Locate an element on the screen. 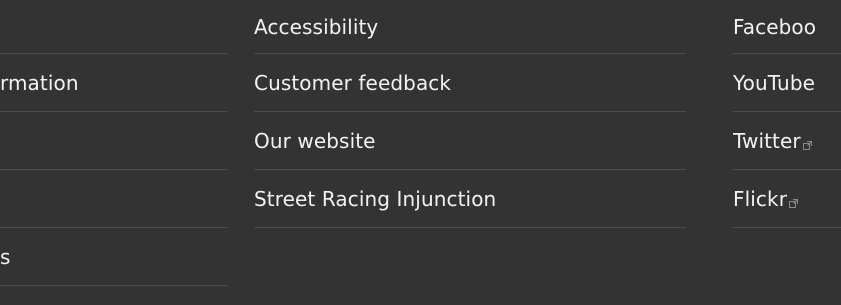  footer-link-left-2: rmation is located at coordinates (113, 83).